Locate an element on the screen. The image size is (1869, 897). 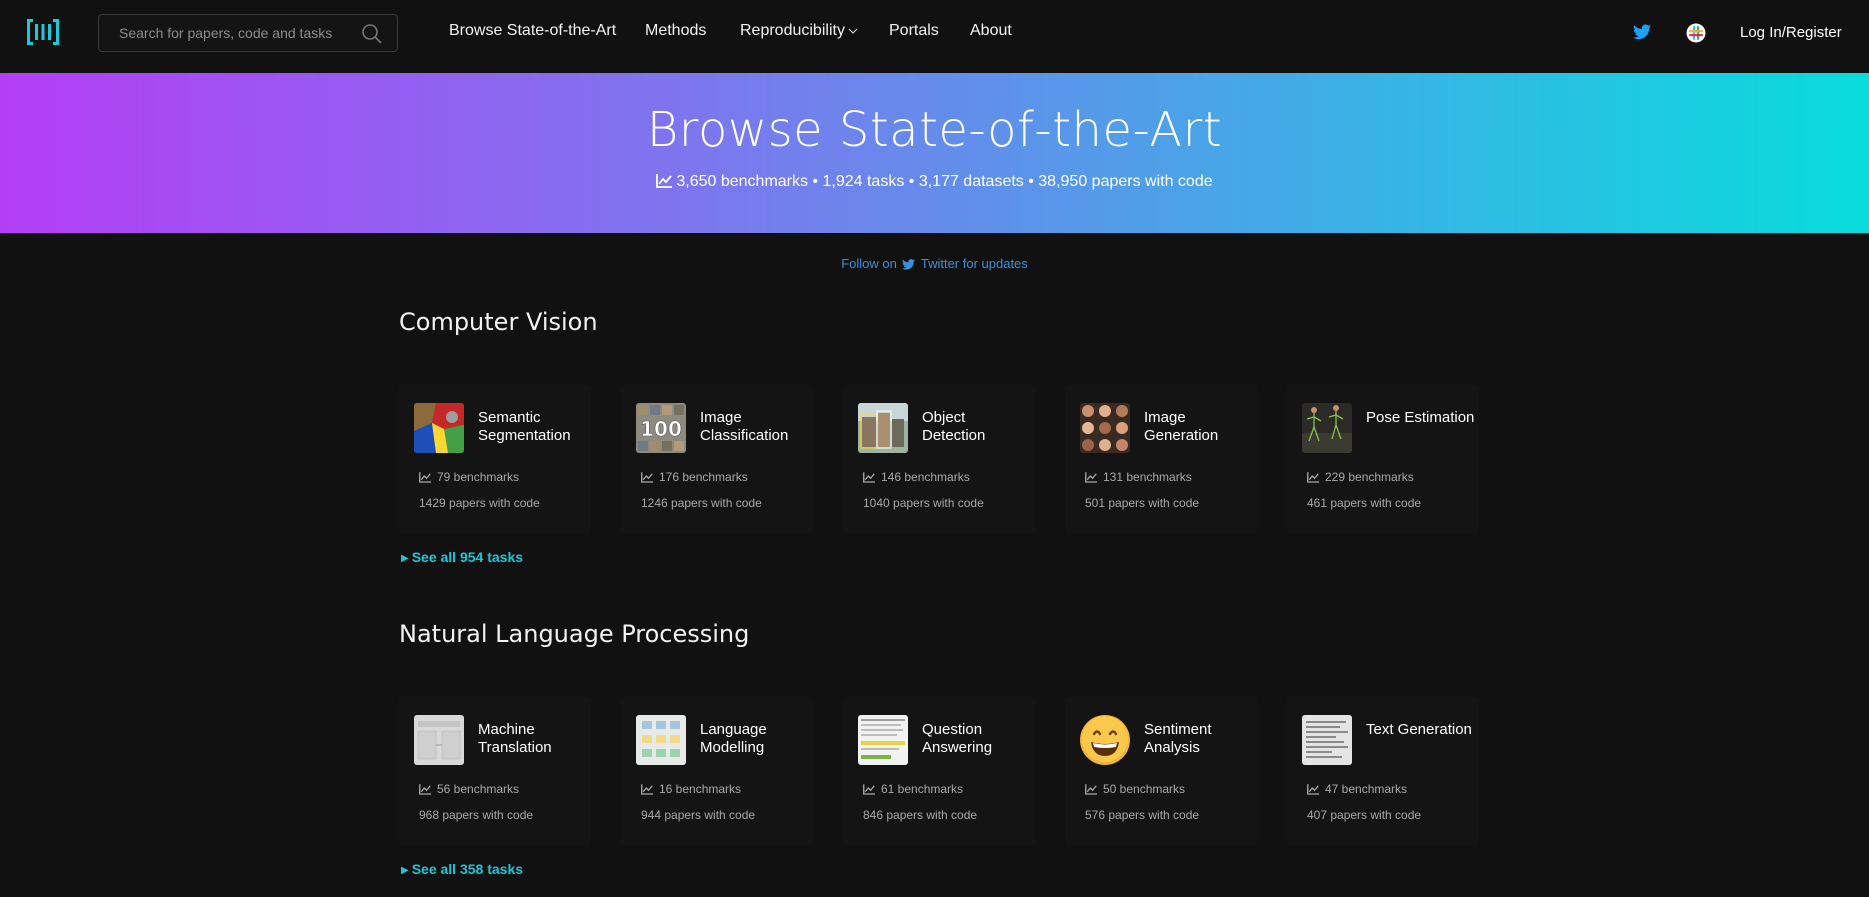
task-name: Sentiment Analysis is located at coordinates (1199, 739).